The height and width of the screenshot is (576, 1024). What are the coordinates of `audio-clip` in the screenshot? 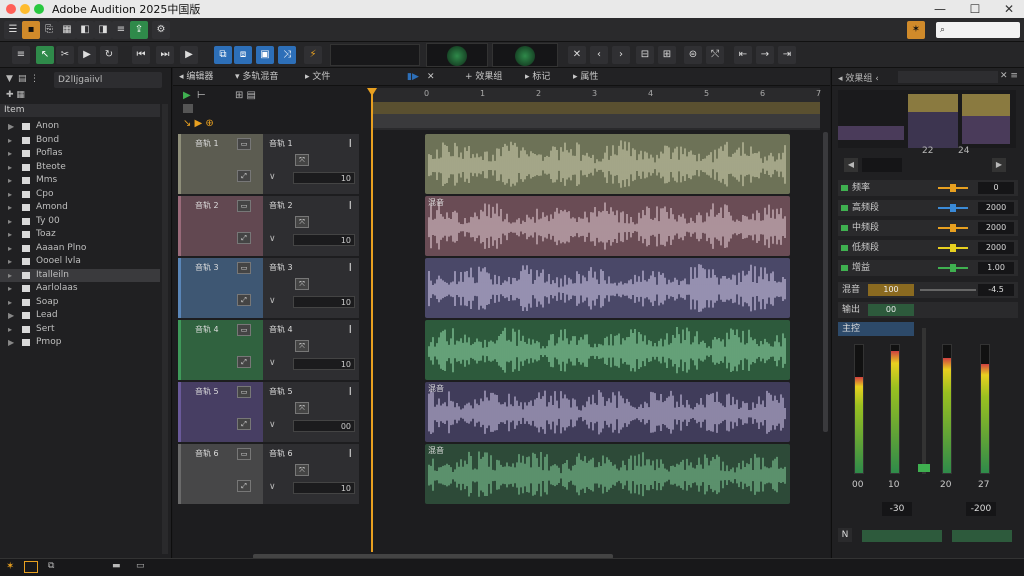 It's located at (607, 350).